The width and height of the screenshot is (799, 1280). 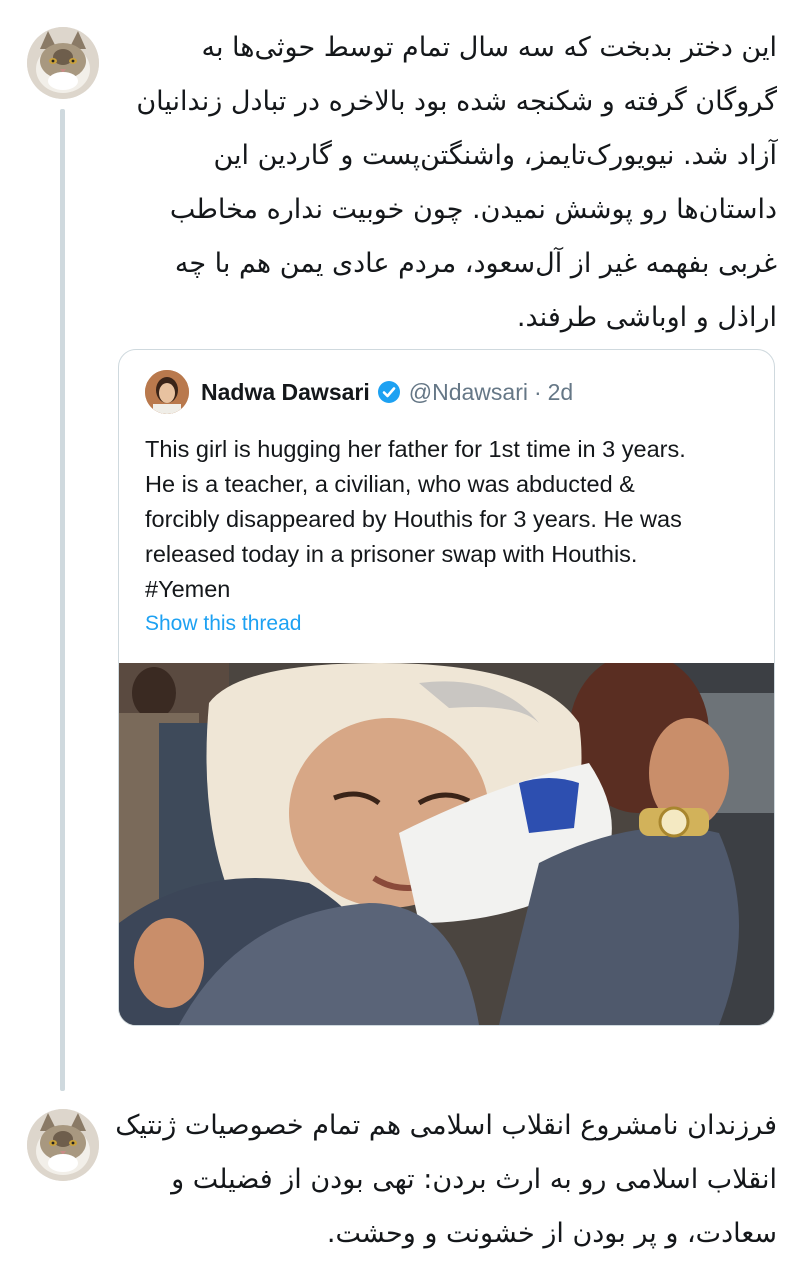 I want to click on quoted-author-avatar, so click(x=167, y=392).